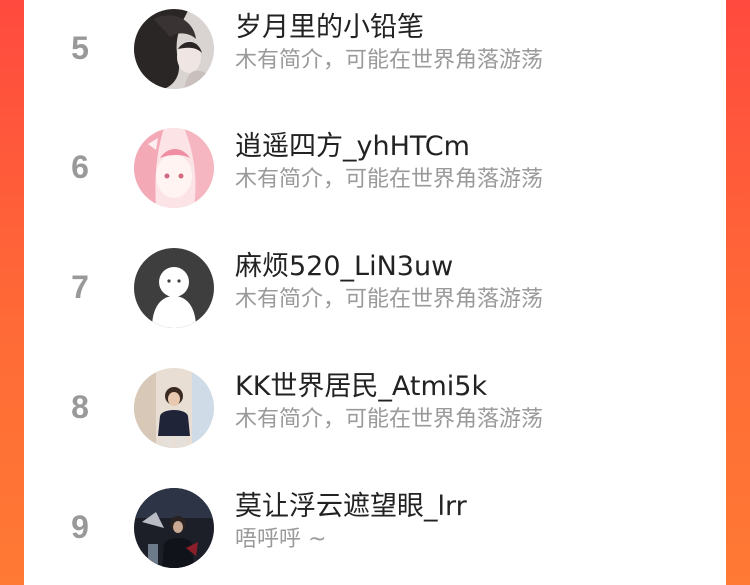 This screenshot has width=750, height=585. I want to click on person-photo-avatar-icon, so click(174, 408).